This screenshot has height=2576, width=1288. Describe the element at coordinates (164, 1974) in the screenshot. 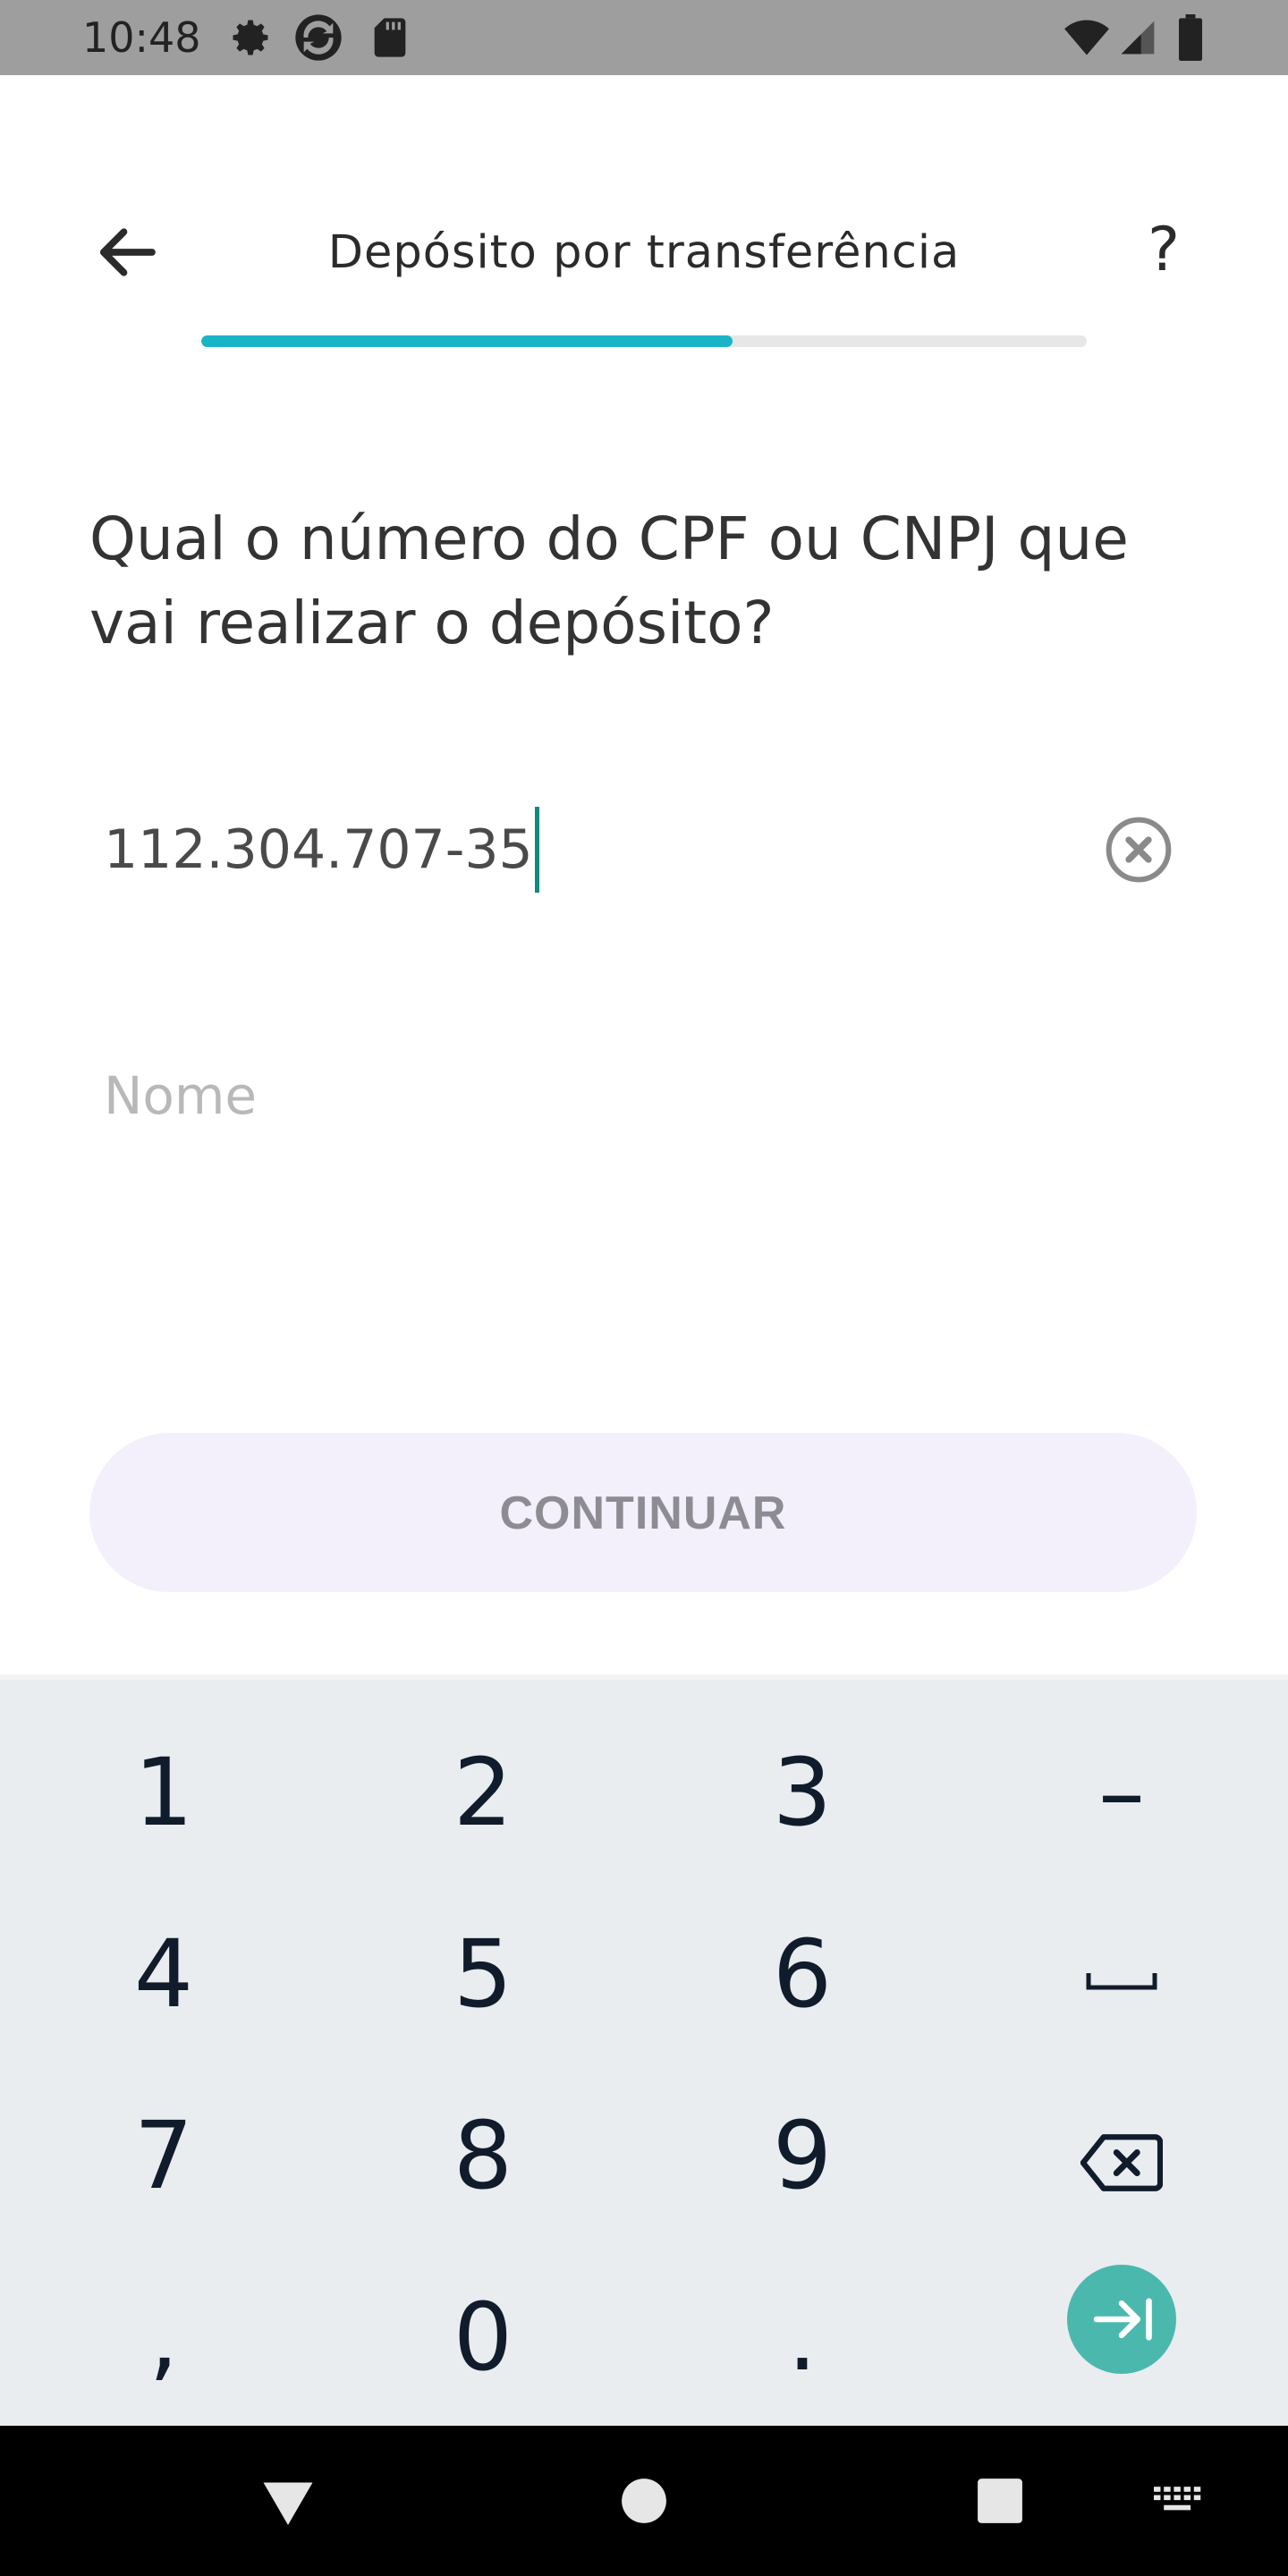

I see `key-4: 4` at that location.